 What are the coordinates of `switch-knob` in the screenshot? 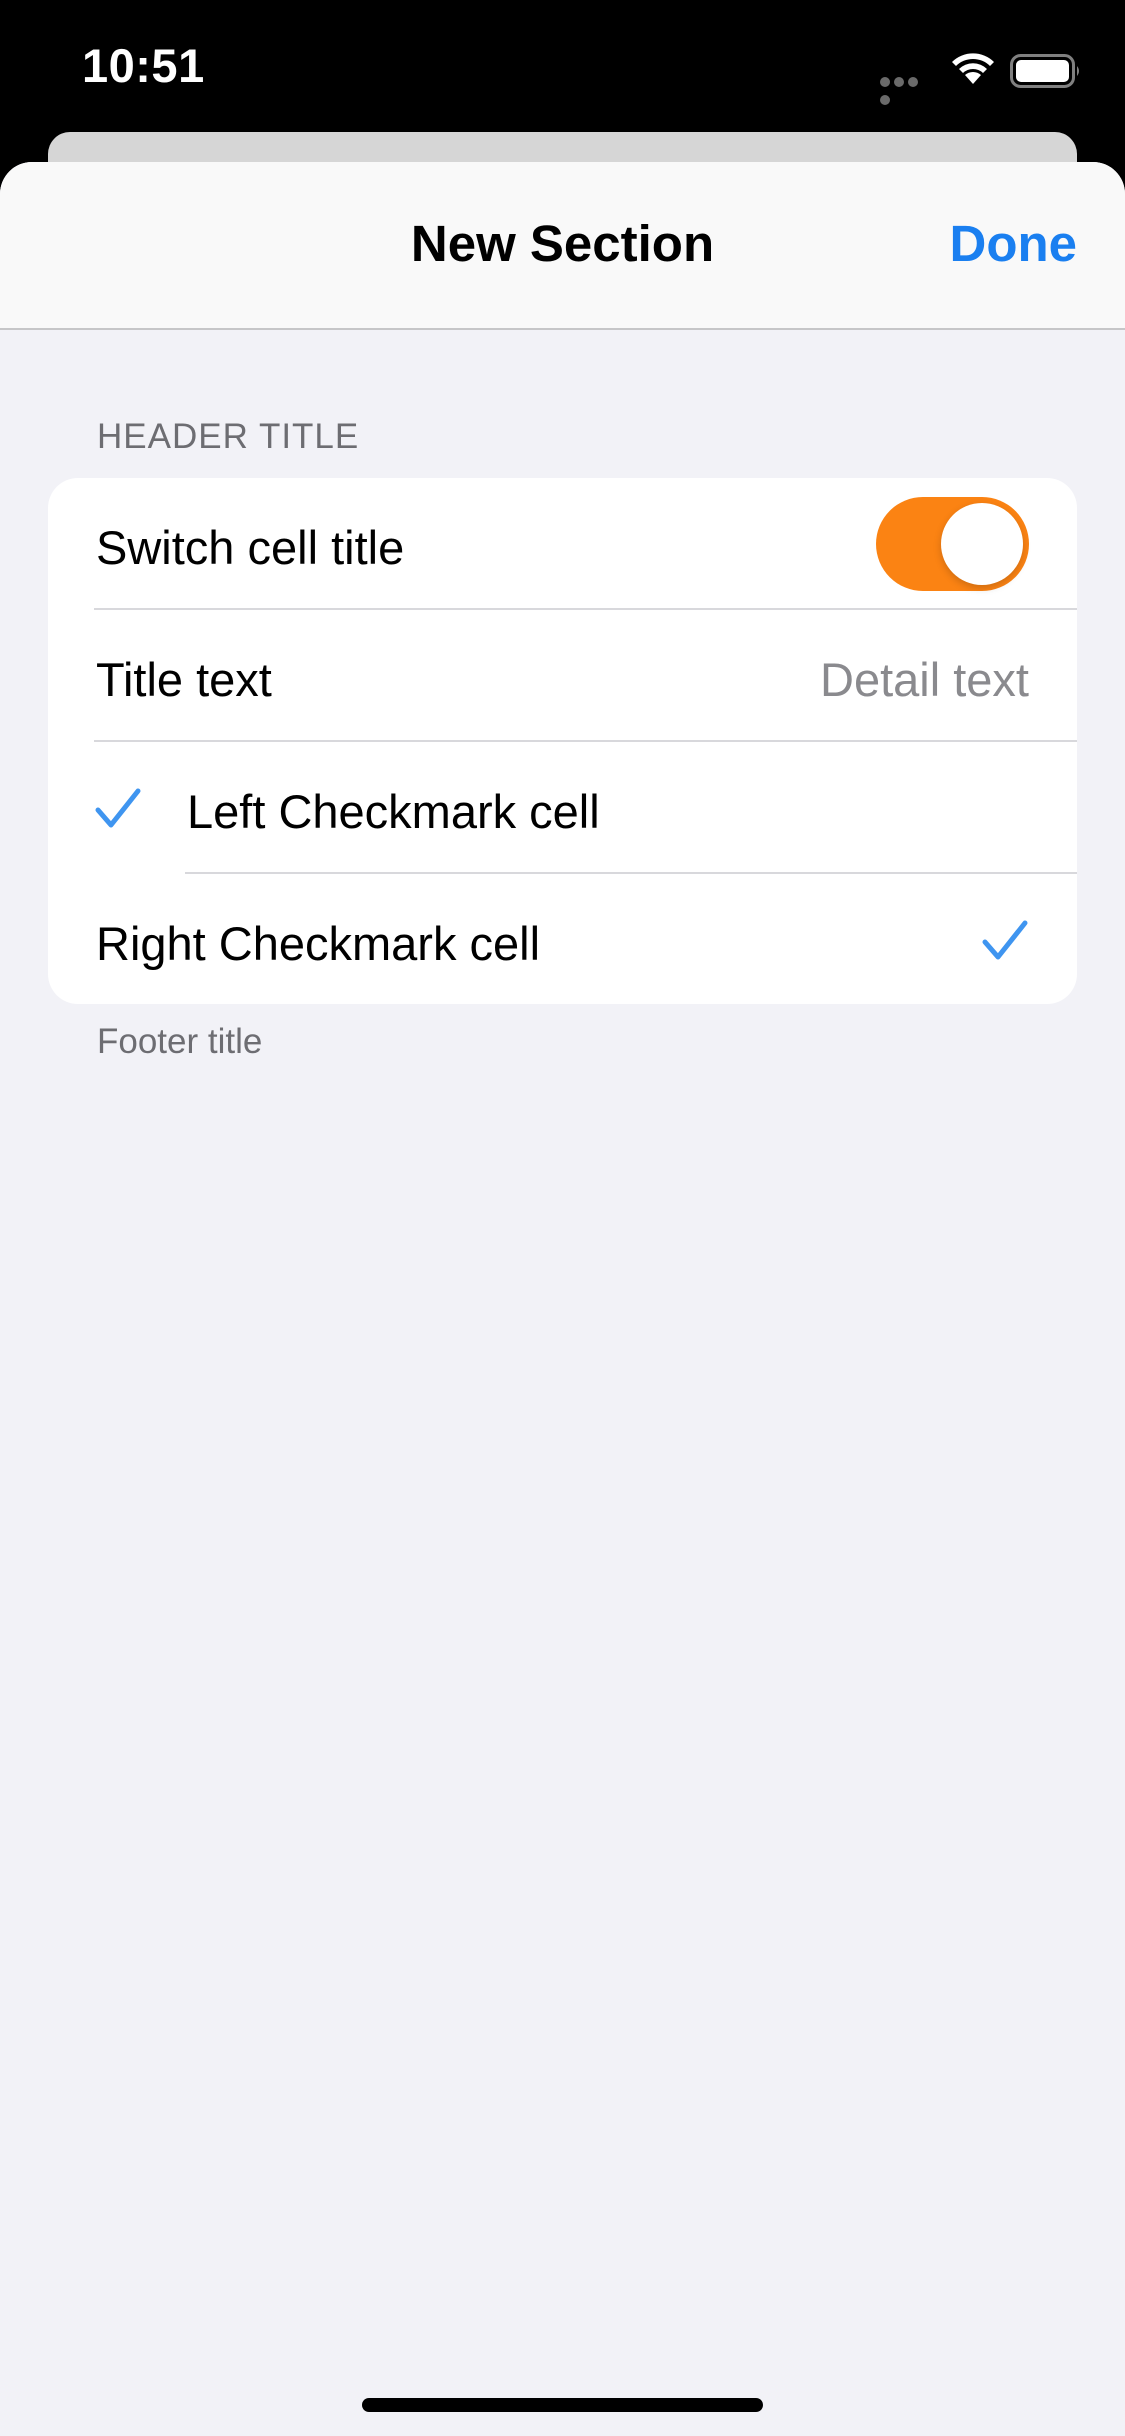 It's located at (982, 544).